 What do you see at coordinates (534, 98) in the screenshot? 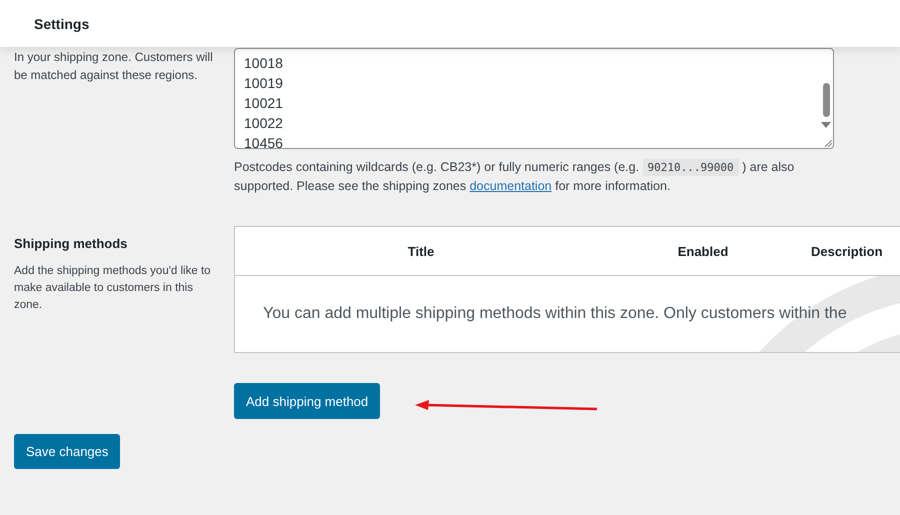
I see `postcodes-field: 10018 10019 10021 10022 10456` at bounding box center [534, 98].